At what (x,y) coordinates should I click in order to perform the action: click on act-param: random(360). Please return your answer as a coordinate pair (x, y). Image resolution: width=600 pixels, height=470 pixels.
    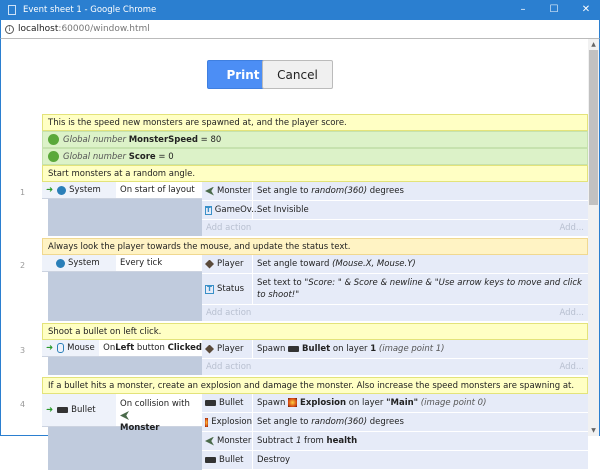
    Looking at the image, I should click on (339, 422).